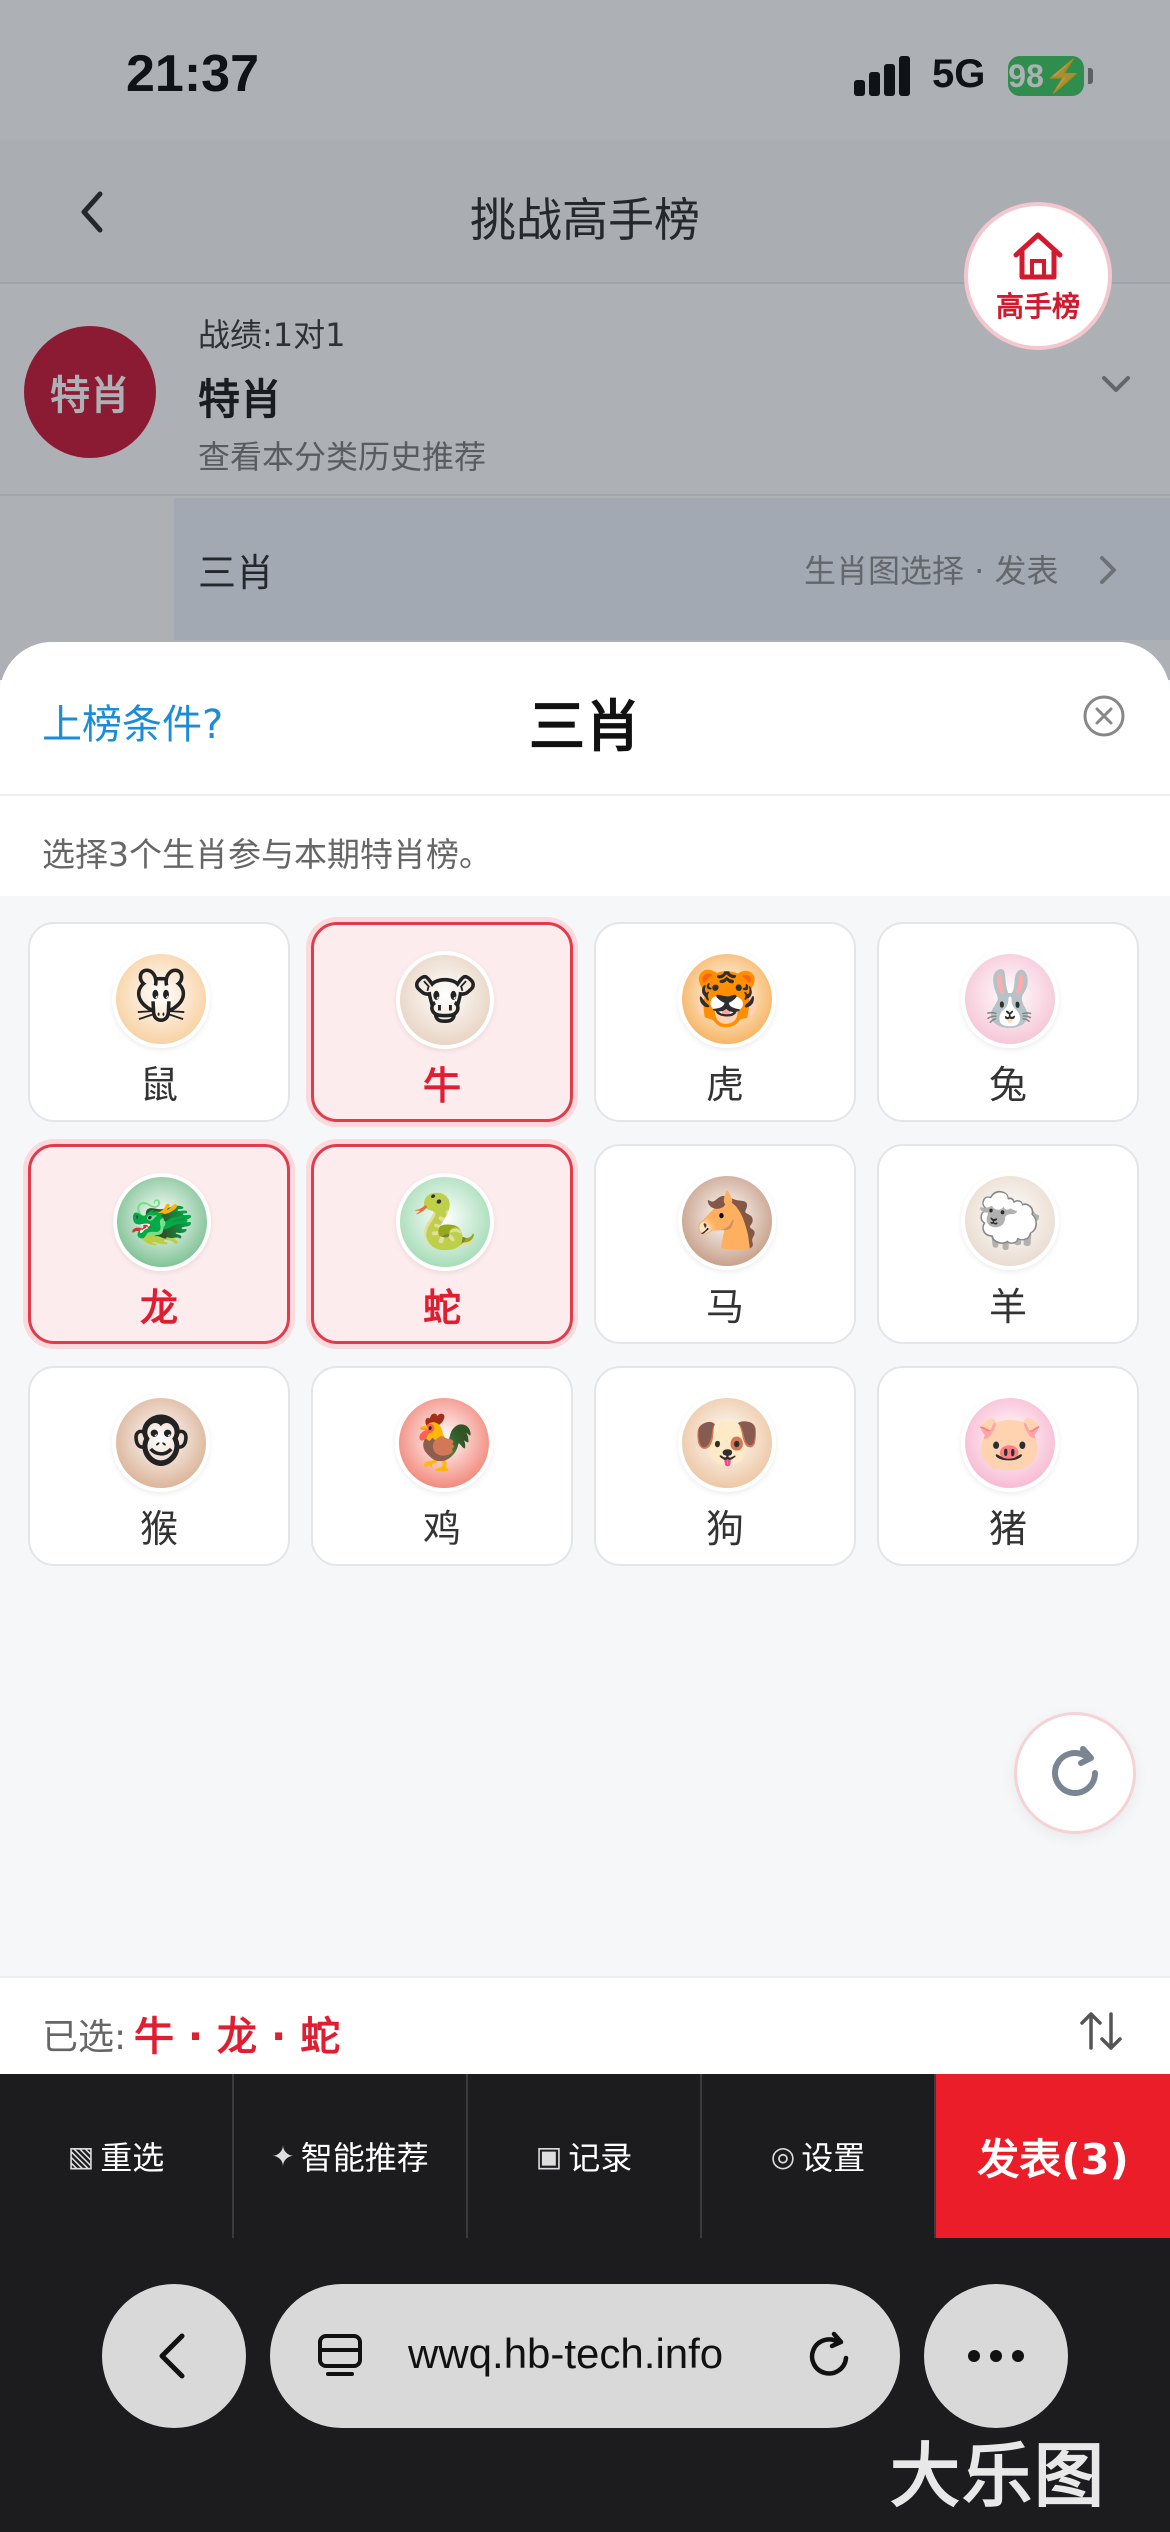 The height and width of the screenshot is (2532, 1170). Describe the element at coordinates (1007, 1529) in the screenshot. I see `zodiac-label: 猪` at that location.